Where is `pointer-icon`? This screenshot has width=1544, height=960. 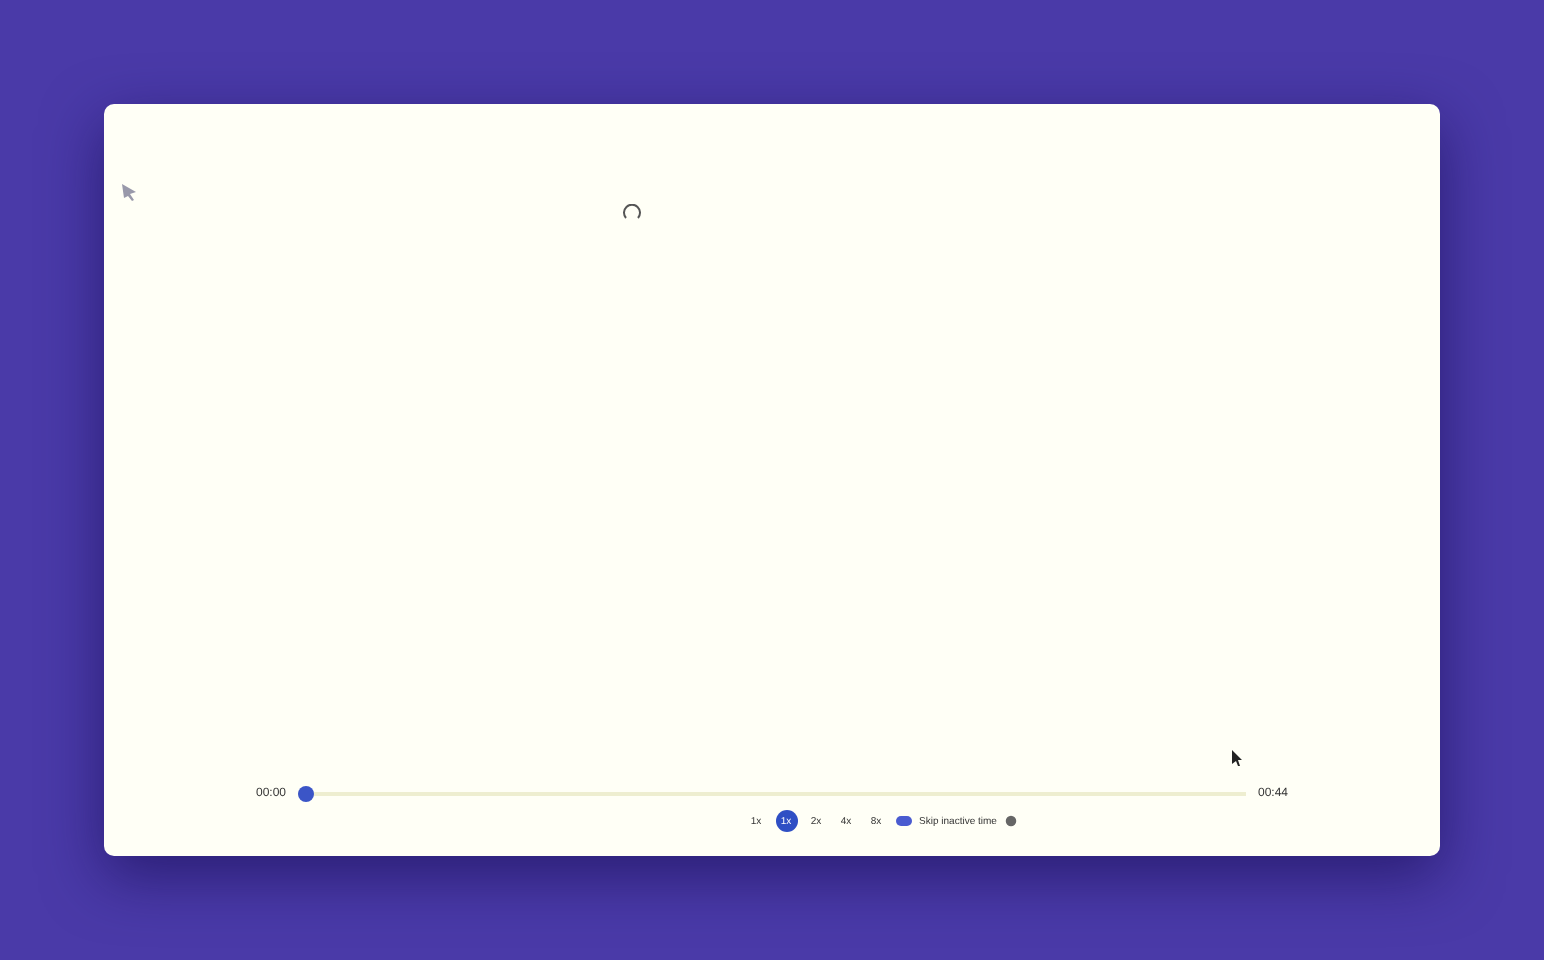
pointer-icon is located at coordinates (1238, 758).